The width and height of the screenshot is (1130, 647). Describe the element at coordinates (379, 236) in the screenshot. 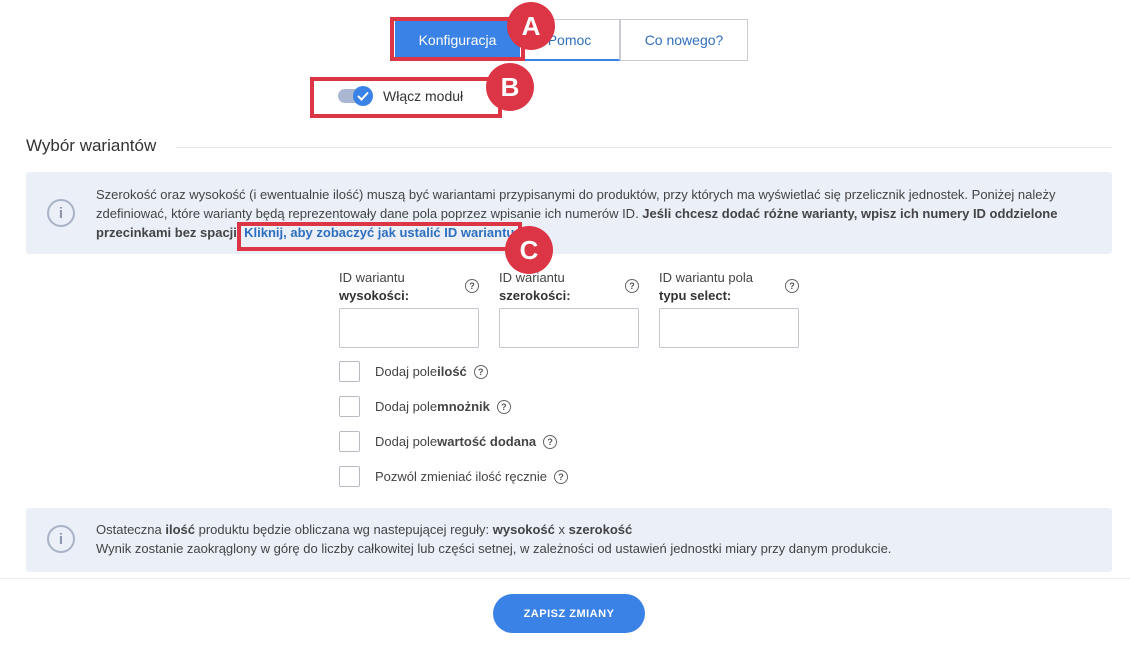

I see `annotation-box-c` at that location.